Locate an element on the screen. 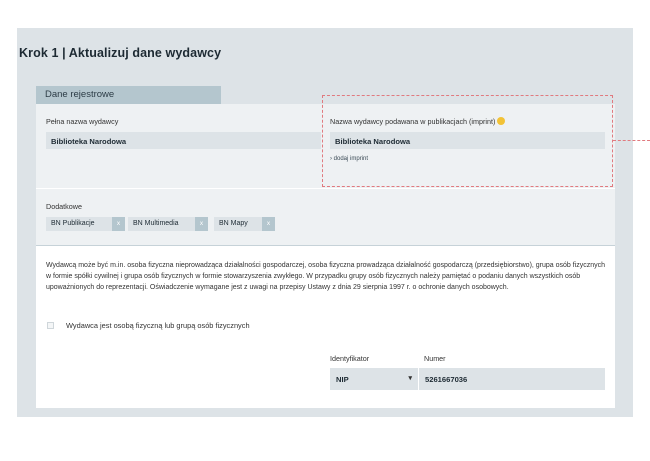  chip-bn-multimedia: BN Multimedia x is located at coordinates (168, 224).